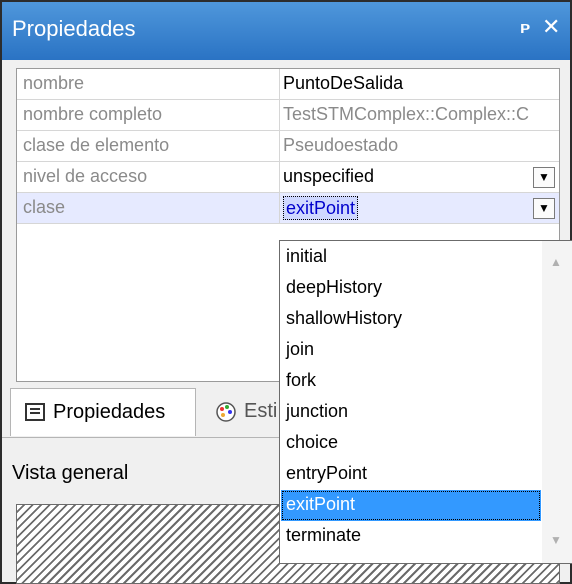 This screenshot has height=584, width=572. I want to click on list-item: terminate, so click(411, 536).